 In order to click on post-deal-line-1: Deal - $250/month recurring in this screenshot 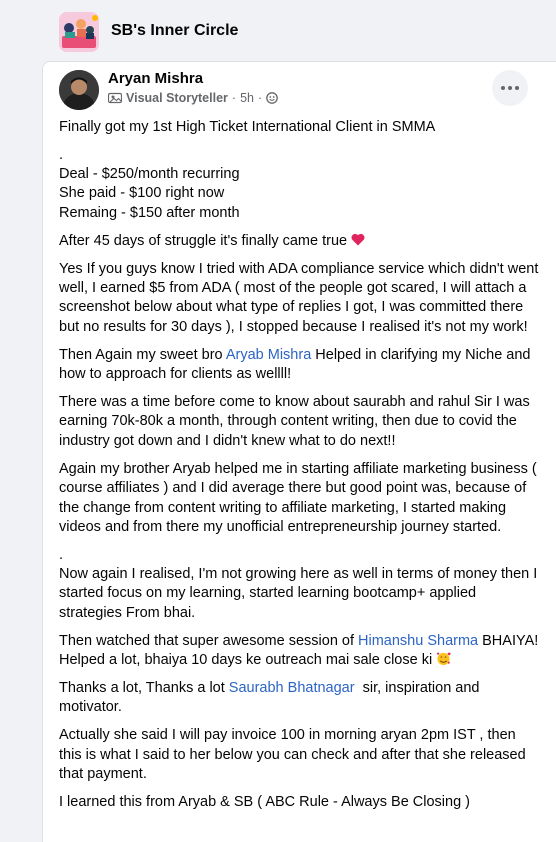, I will do `click(149, 173)`.